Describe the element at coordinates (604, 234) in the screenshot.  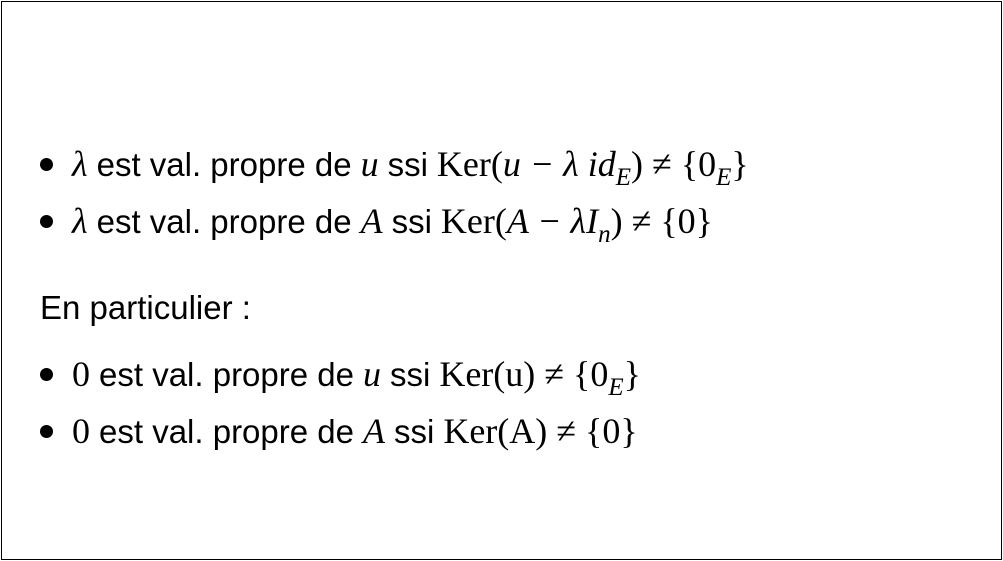
I see `kernel-sub: n` at that location.